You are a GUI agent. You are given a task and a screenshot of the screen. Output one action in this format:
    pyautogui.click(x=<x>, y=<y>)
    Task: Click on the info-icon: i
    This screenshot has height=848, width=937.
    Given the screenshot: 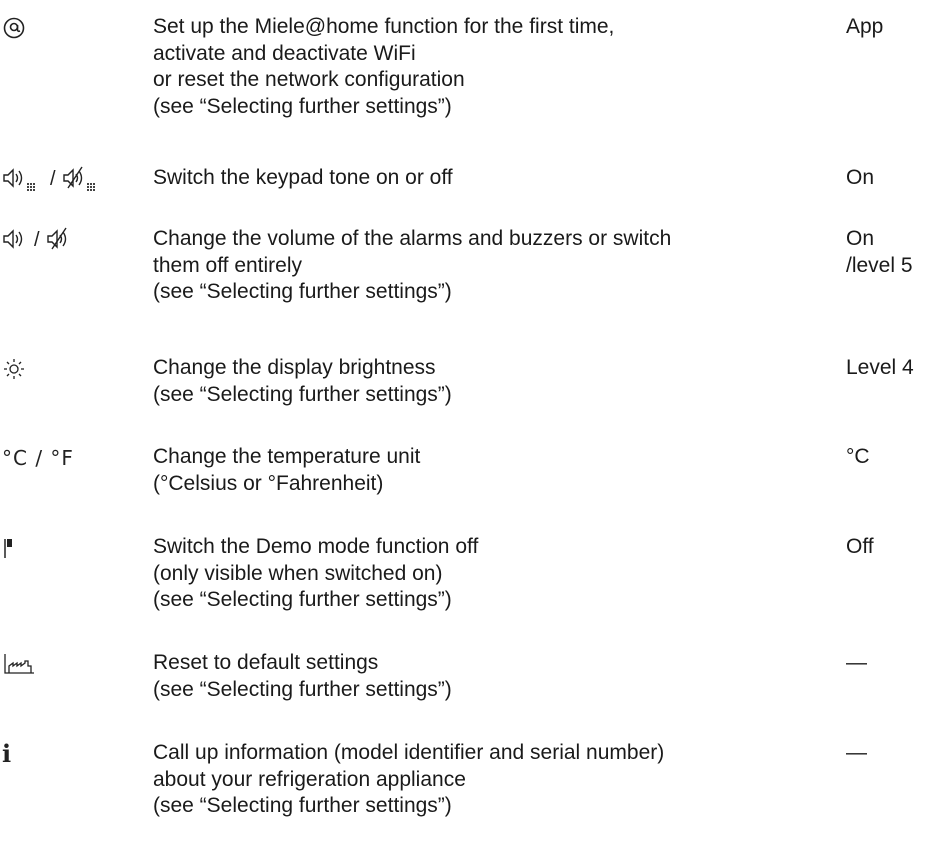 What is the action you would take?
    pyautogui.click(x=72, y=754)
    